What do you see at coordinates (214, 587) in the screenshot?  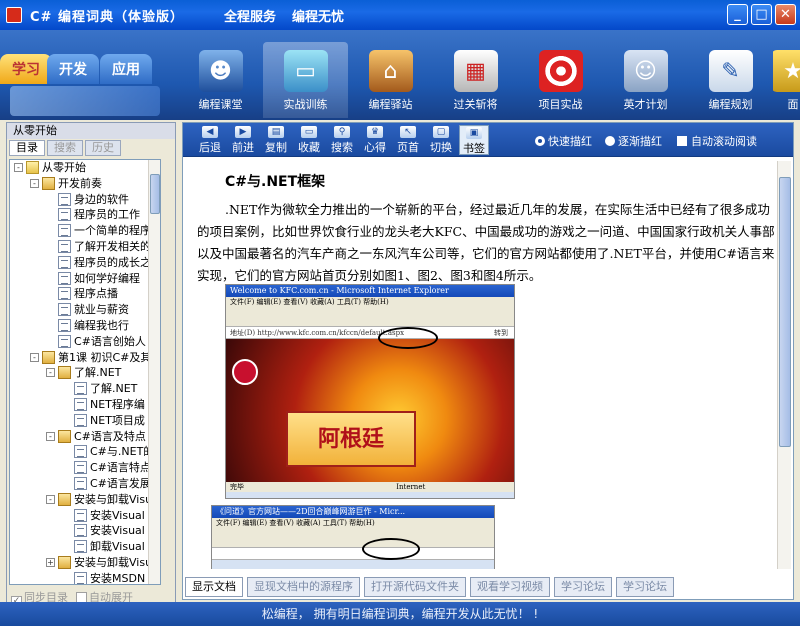 I see `tab-show-document: 显示文档` at bounding box center [214, 587].